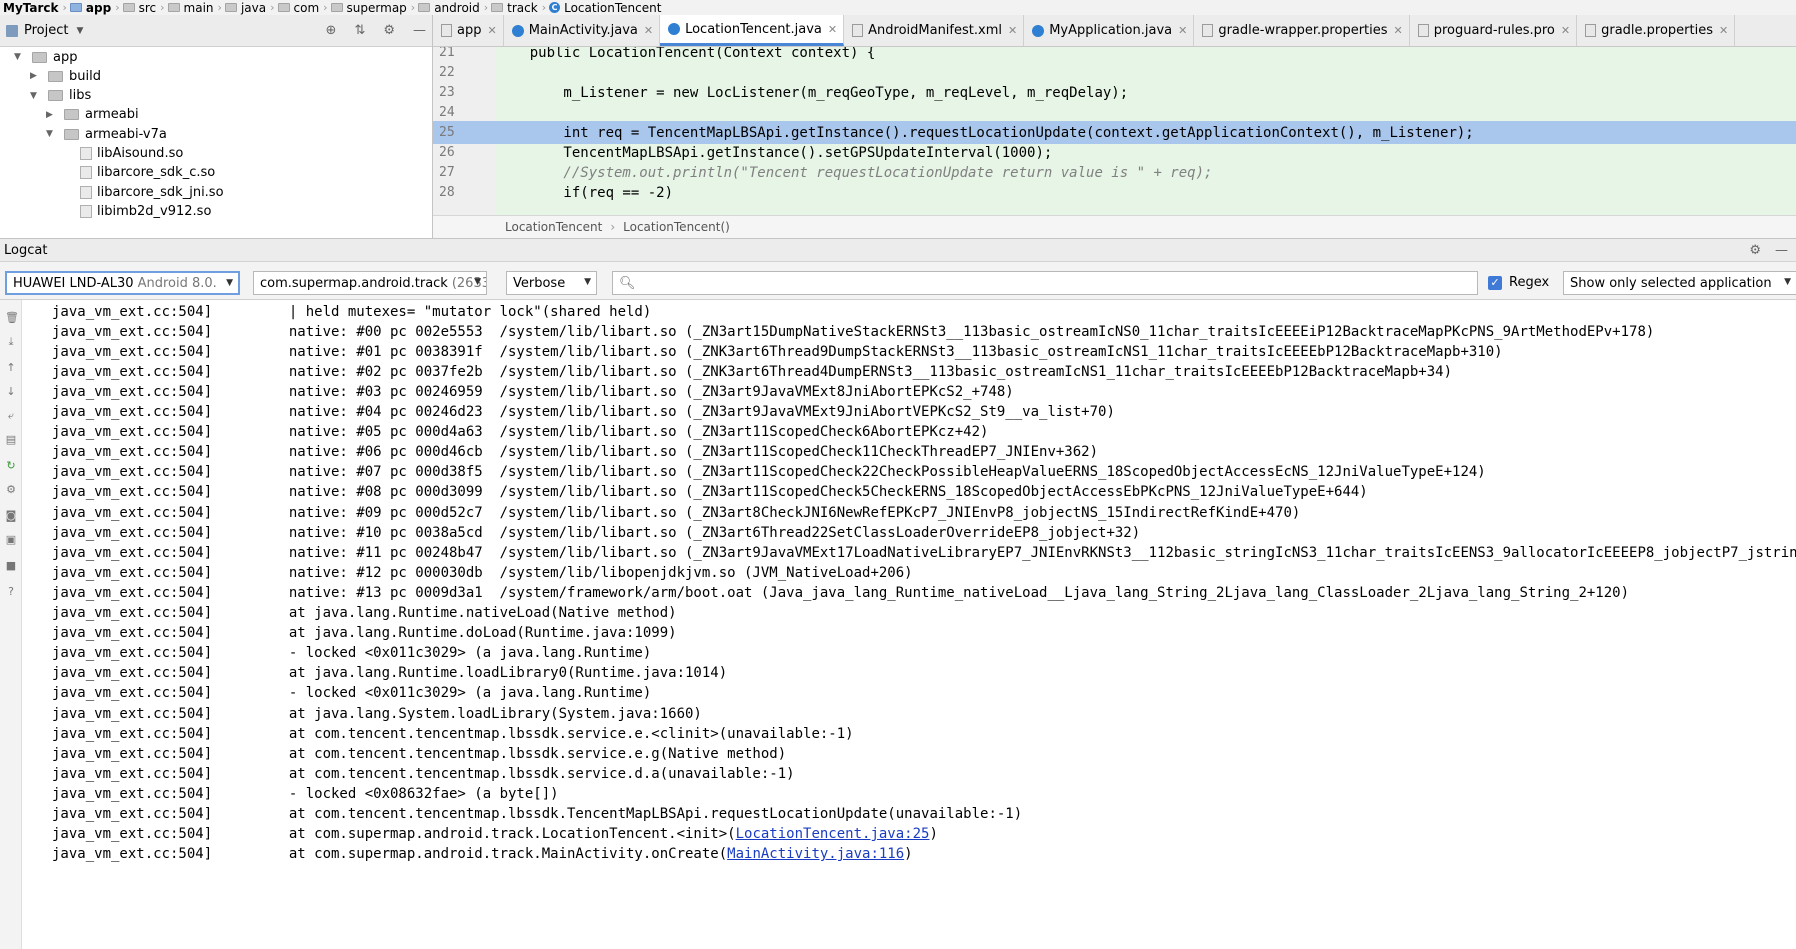  What do you see at coordinates (370, 283) in the screenshot?
I see `process-select: com.supermap.android.track (2633 ▼` at bounding box center [370, 283].